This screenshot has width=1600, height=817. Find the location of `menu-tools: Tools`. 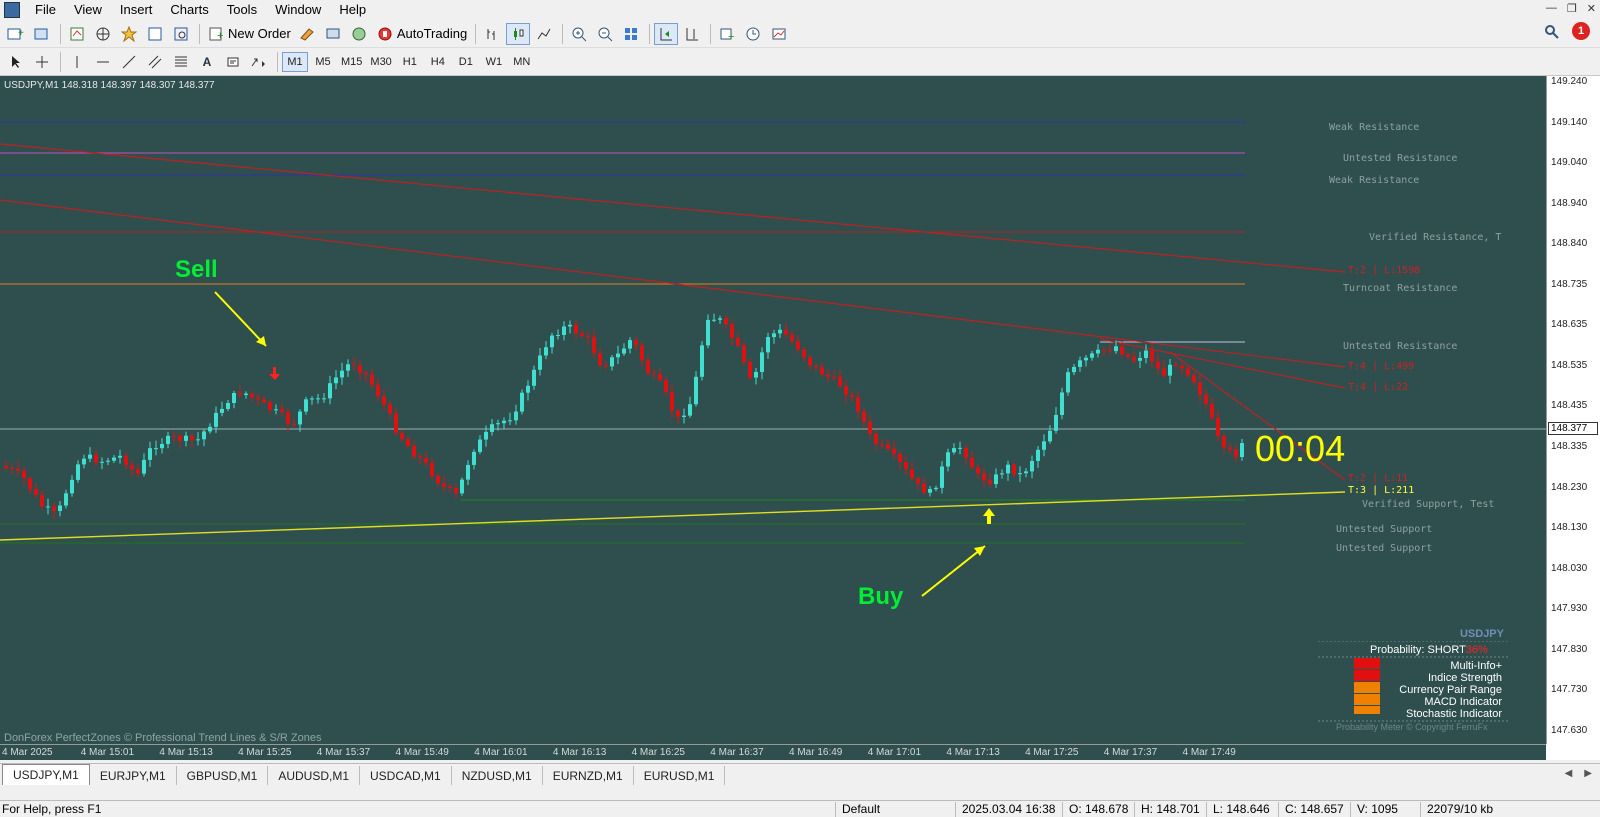

menu-tools: Tools is located at coordinates (242, 10).